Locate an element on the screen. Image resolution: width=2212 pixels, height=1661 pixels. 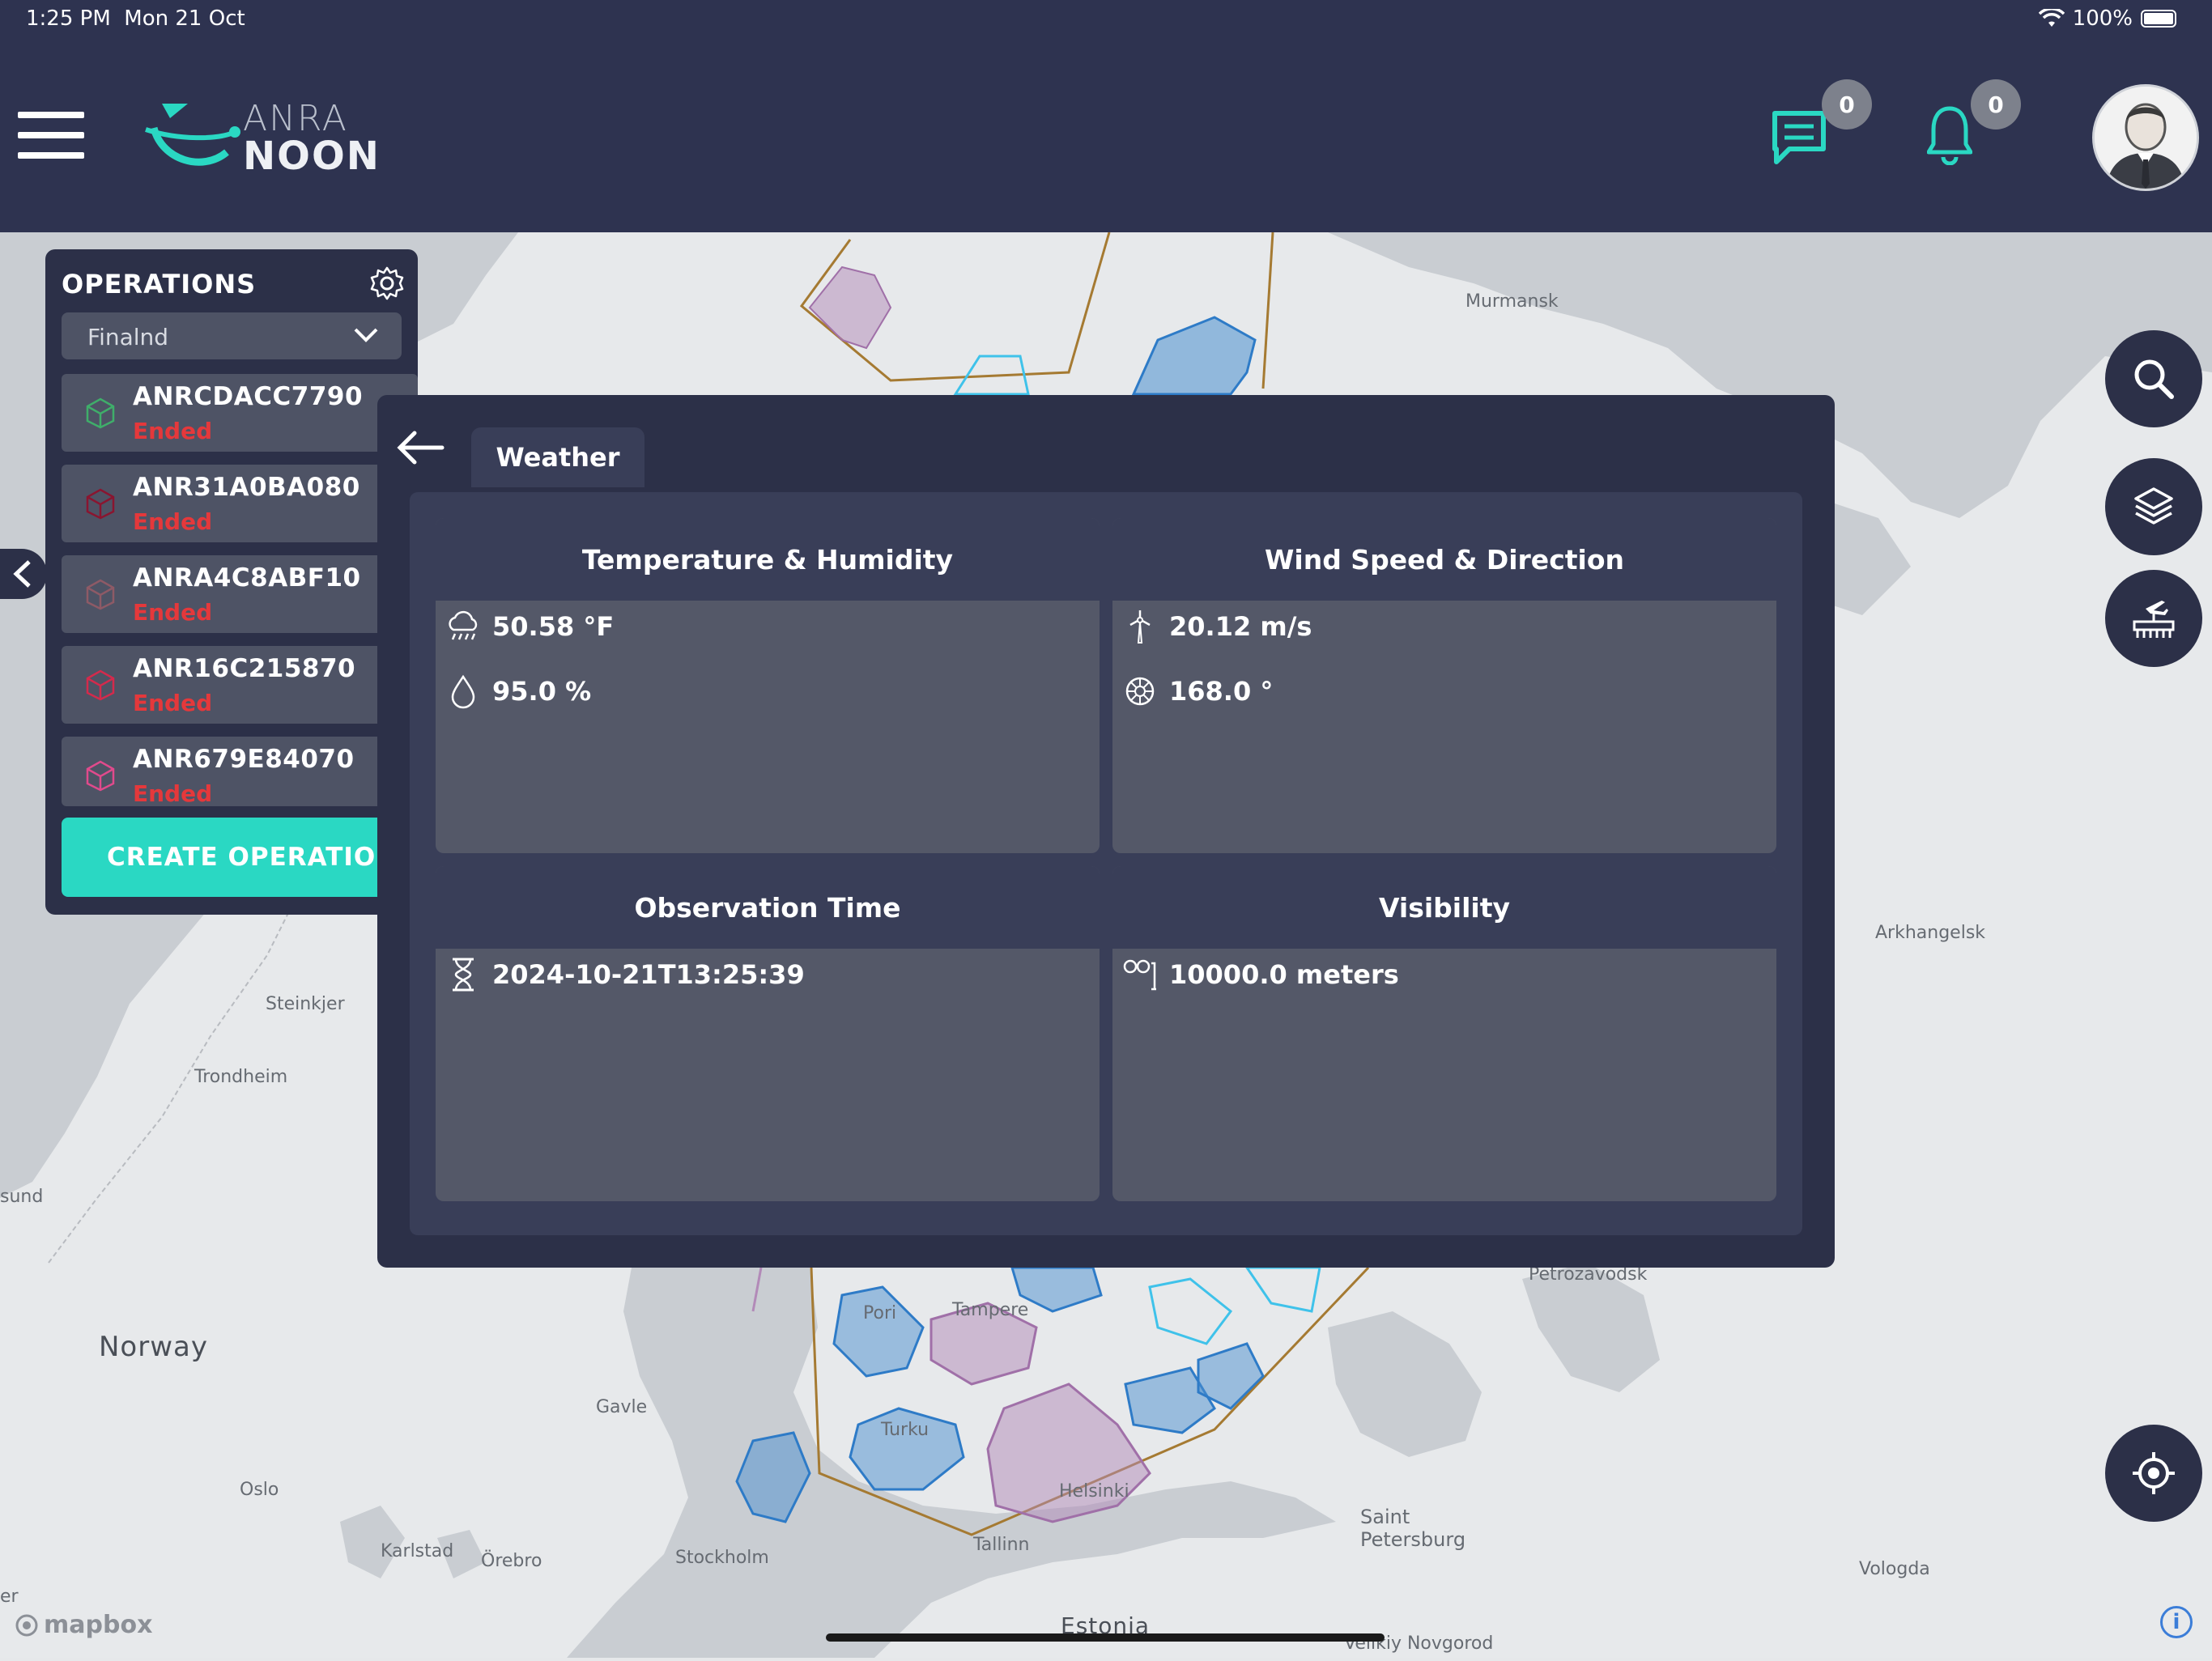
wifi-icon is located at coordinates (2051, 18).